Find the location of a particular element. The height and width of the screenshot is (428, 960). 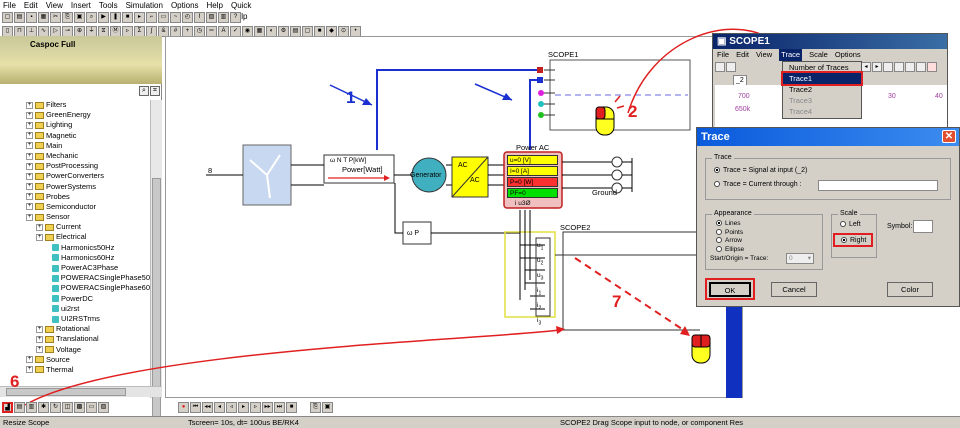

appearance-points: Points is located at coordinates (730, 233).